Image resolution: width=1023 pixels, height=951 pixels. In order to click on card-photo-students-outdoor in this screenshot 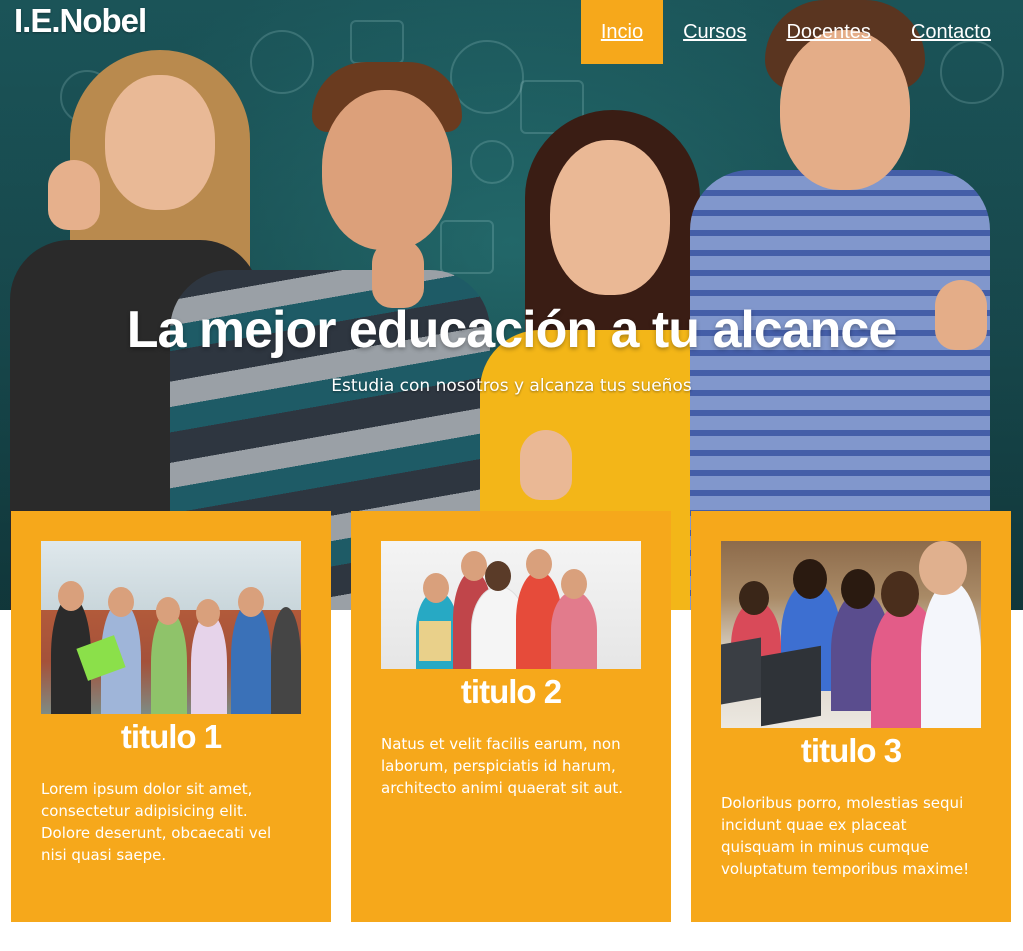, I will do `click(171, 627)`.